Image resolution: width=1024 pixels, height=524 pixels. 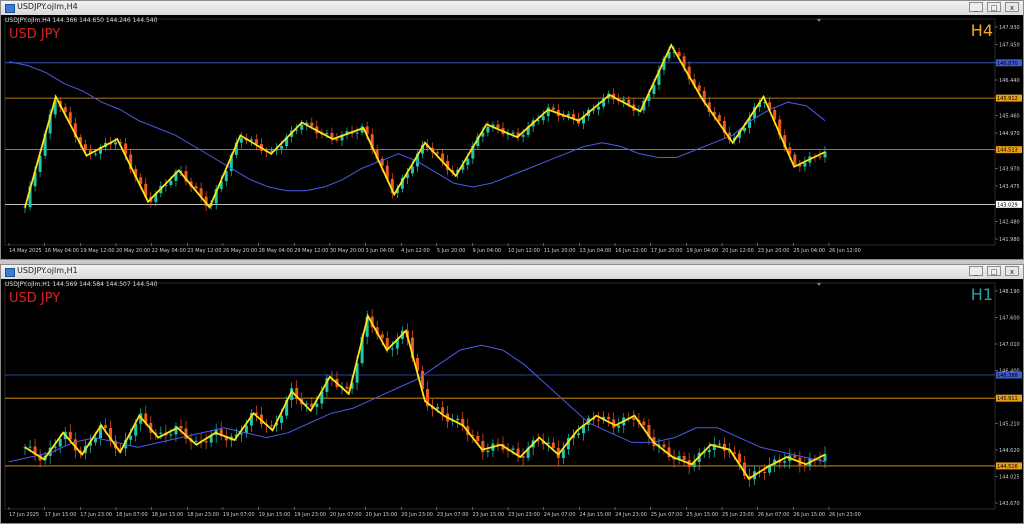 I want to click on h1-x-tick-label: 18 Jun 15:00, so click(x=168, y=515).